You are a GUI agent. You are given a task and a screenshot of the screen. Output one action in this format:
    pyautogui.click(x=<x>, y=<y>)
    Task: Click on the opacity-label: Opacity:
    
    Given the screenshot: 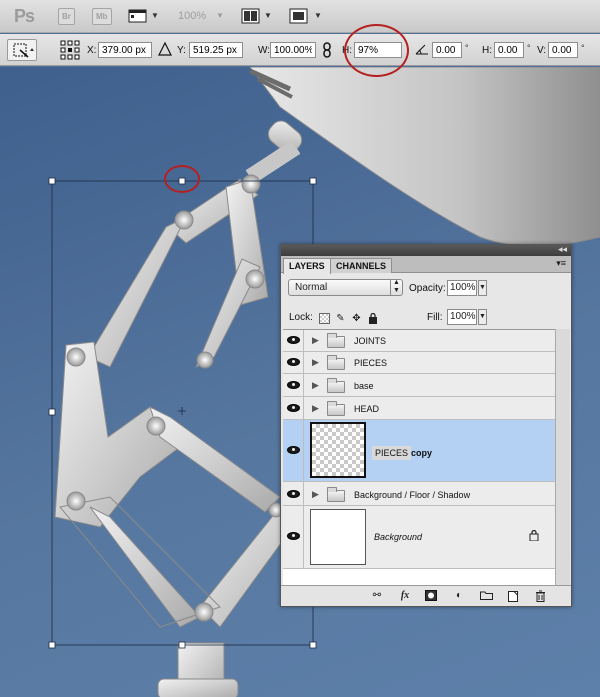 What is the action you would take?
    pyautogui.click(x=427, y=288)
    